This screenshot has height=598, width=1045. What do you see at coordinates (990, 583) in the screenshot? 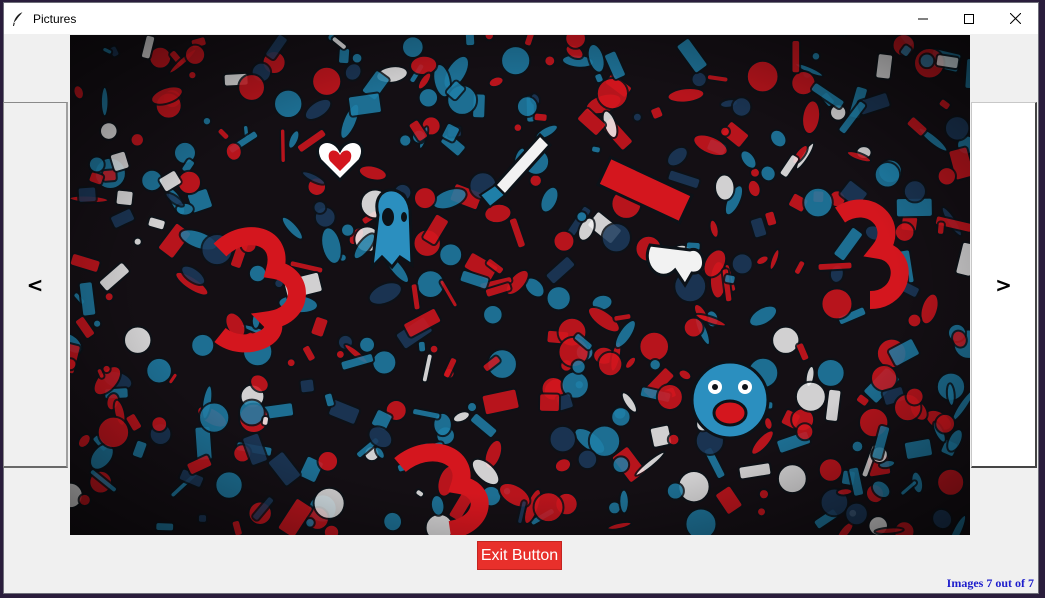
I see `image-count-status: Images 7 out of 7` at bounding box center [990, 583].